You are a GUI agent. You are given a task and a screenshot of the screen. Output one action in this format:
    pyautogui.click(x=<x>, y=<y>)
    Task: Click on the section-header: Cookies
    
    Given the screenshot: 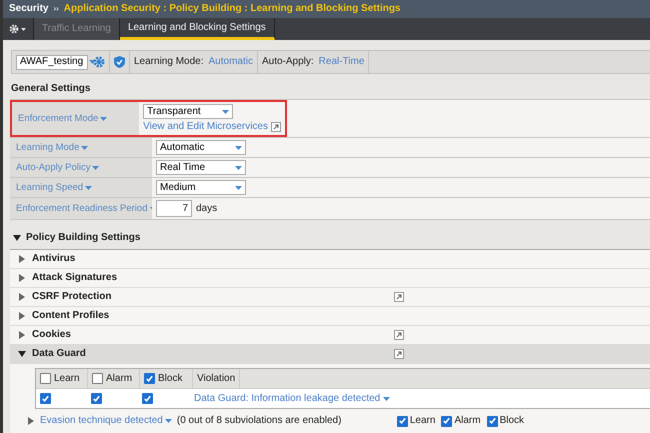 What is the action you would take?
    pyautogui.click(x=51, y=334)
    